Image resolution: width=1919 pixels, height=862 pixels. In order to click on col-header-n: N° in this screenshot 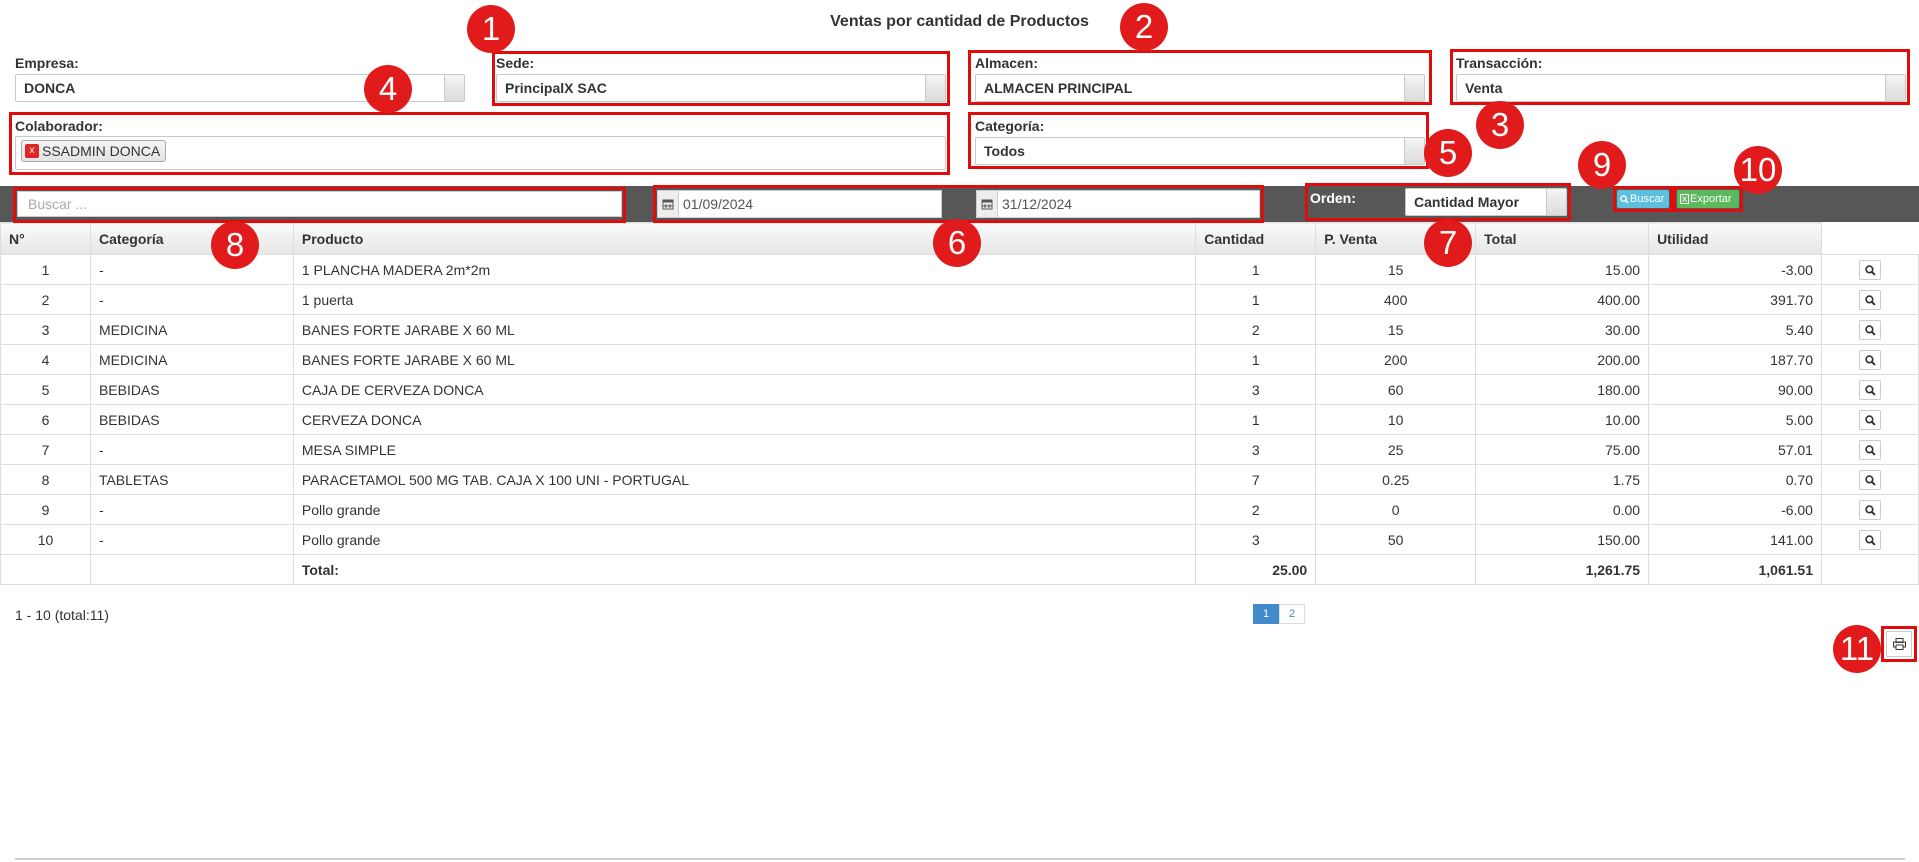, I will do `click(45, 238)`.